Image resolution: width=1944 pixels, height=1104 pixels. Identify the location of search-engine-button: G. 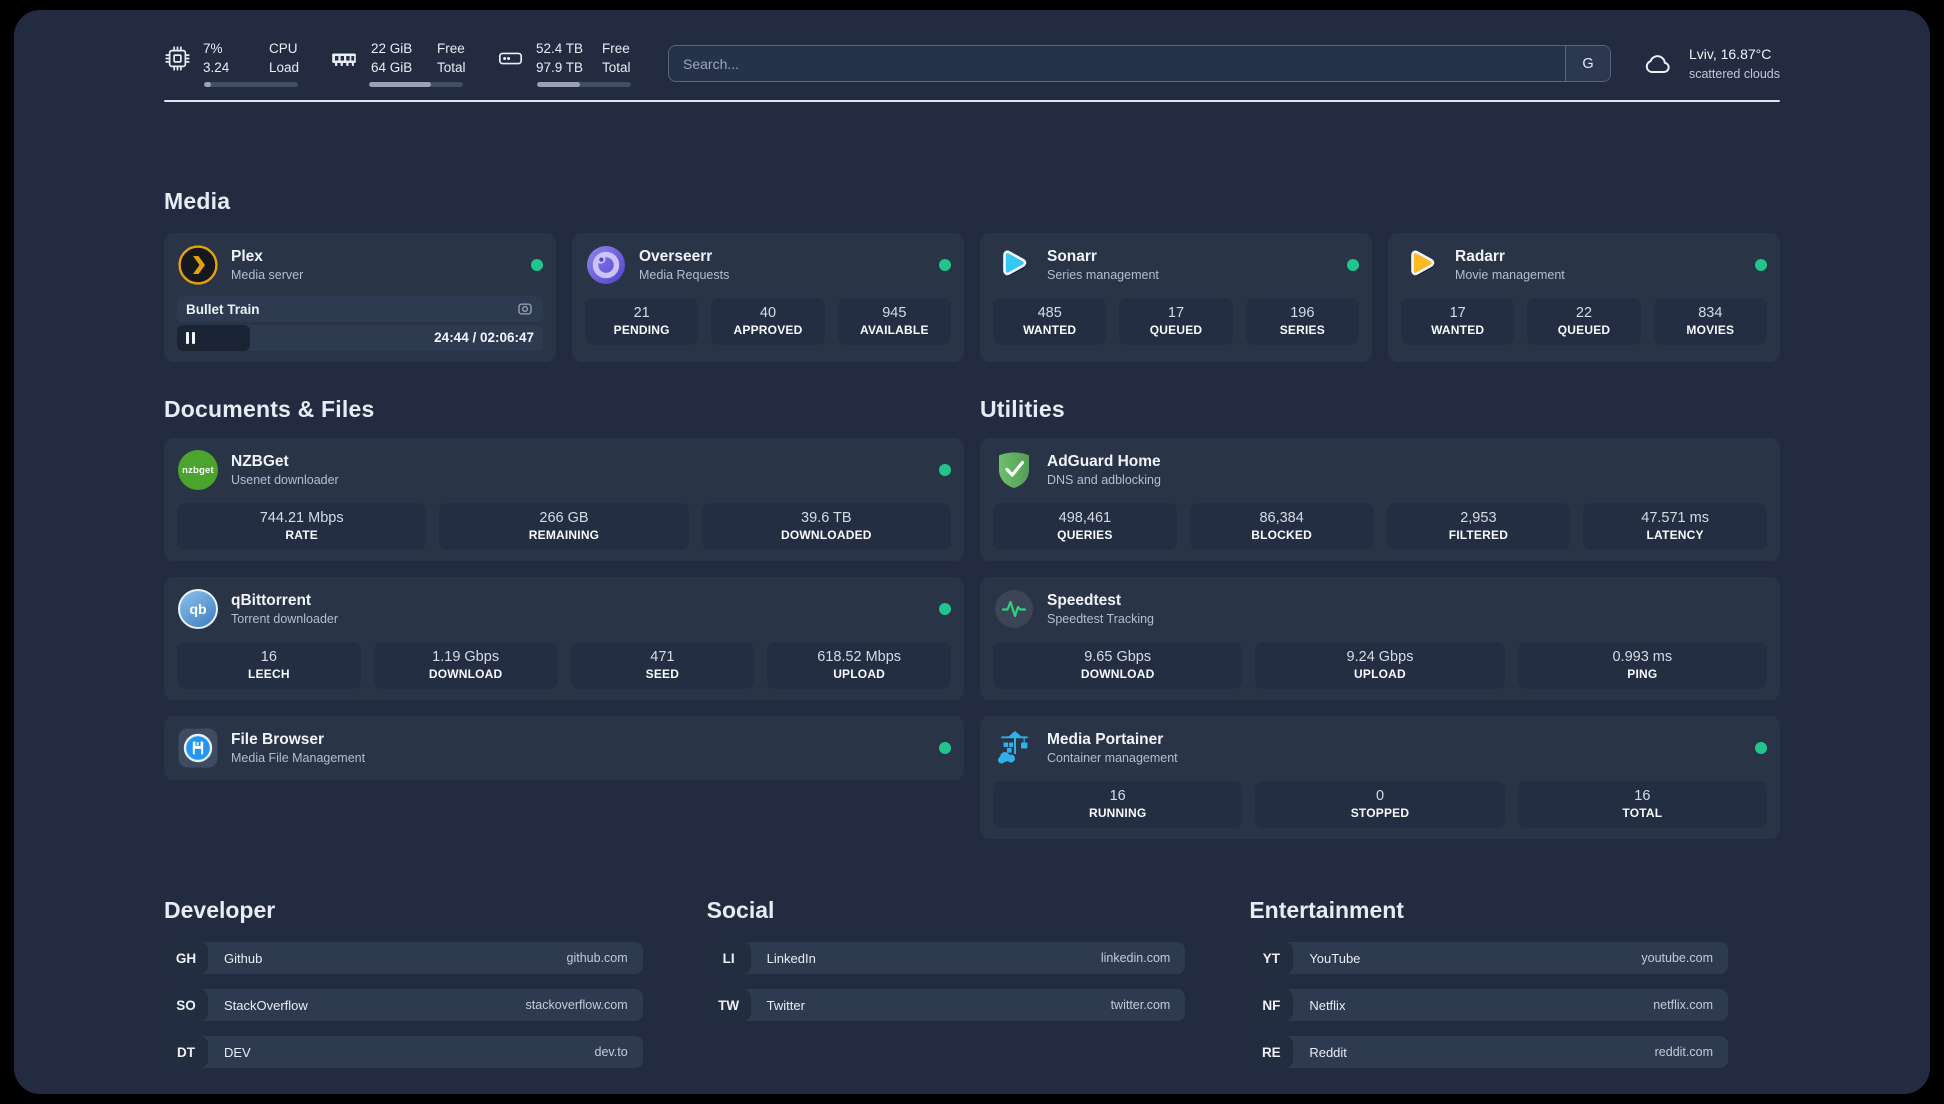
(1587, 64).